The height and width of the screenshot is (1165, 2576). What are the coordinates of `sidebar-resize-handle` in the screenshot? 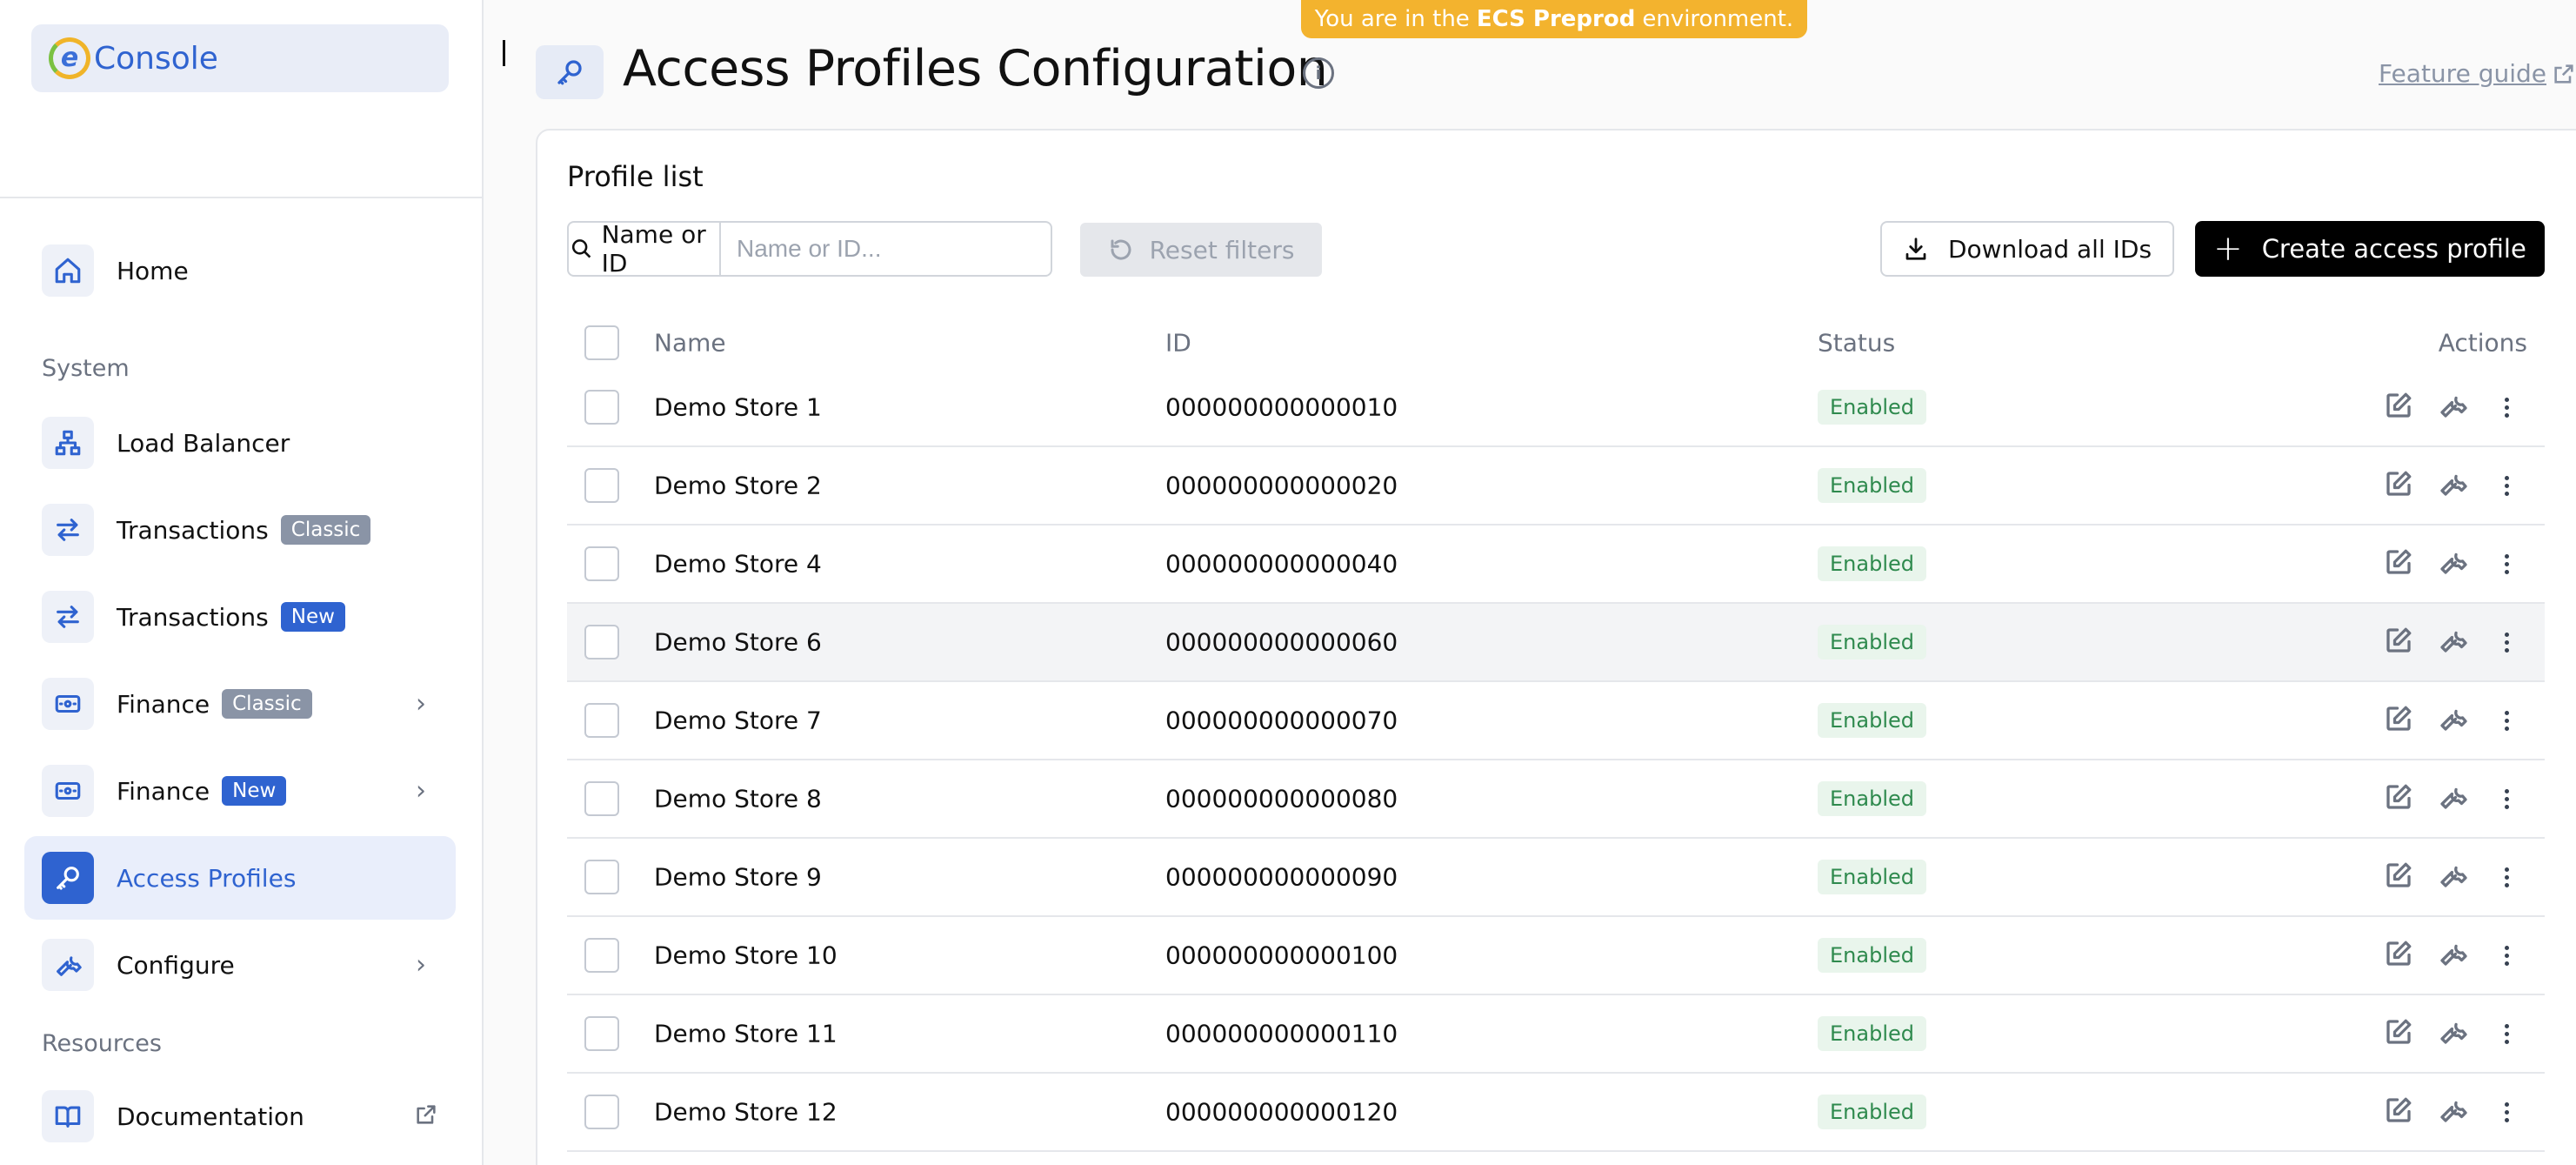 It's located at (504, 53).